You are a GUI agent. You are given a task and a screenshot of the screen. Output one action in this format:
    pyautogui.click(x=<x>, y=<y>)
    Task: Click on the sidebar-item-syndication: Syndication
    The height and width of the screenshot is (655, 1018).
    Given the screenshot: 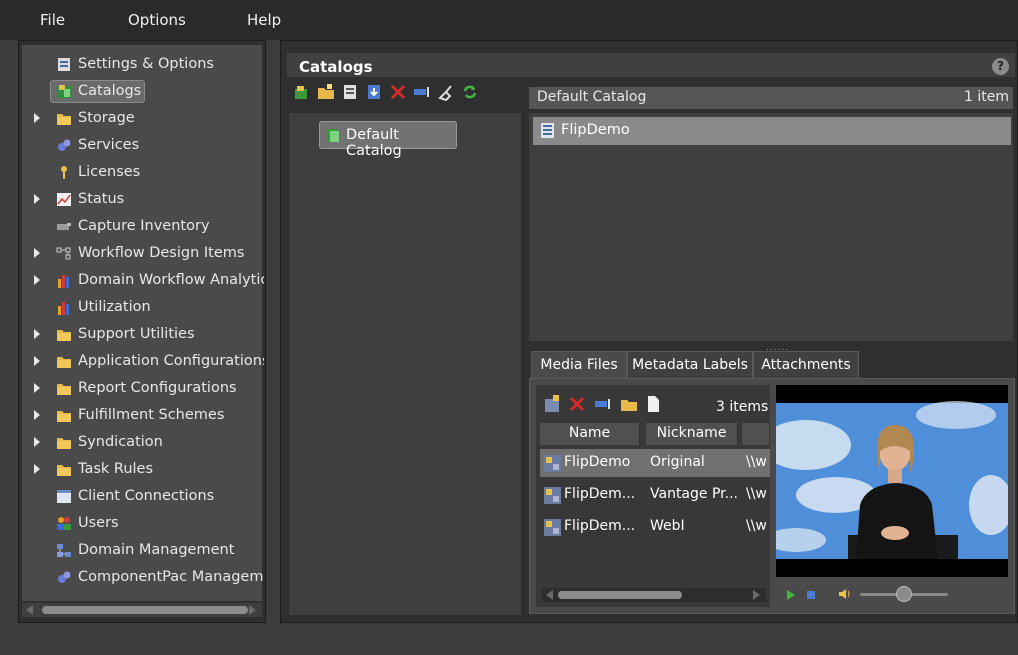 What is the action you would take?
    pyautogui.click(x=143, y=443)
    